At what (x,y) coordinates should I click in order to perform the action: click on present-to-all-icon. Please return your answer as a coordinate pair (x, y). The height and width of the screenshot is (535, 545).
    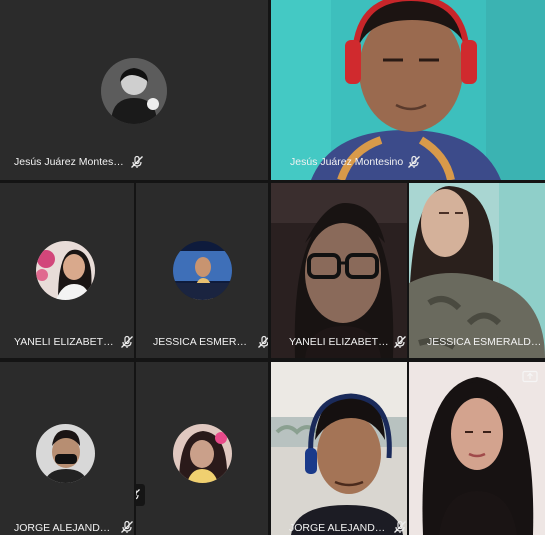
    Looking at the image, I should click on (530, 377).